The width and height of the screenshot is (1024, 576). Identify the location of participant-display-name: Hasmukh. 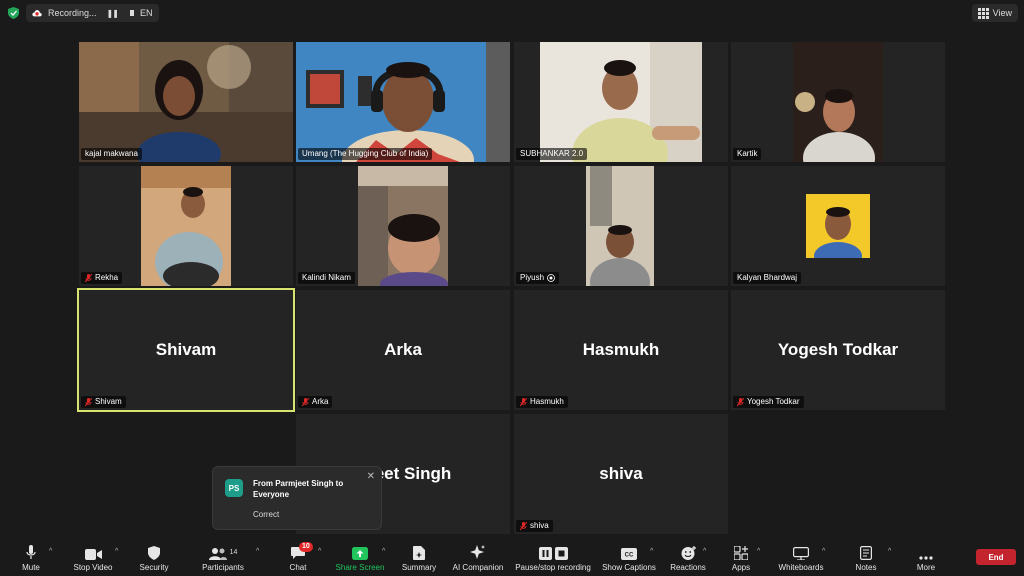
(621, 349).